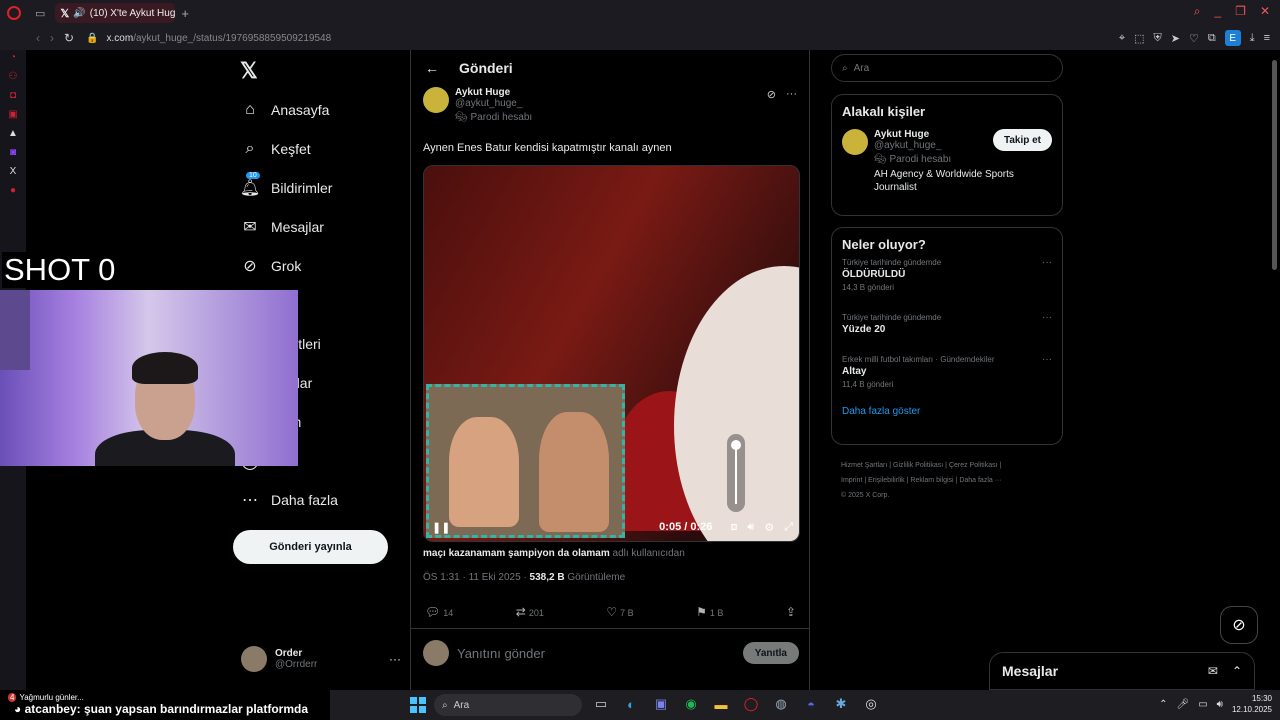 This screenshot has height=720, width=1280. I want to click on download-icon: ⤓, so click(1252, 38).